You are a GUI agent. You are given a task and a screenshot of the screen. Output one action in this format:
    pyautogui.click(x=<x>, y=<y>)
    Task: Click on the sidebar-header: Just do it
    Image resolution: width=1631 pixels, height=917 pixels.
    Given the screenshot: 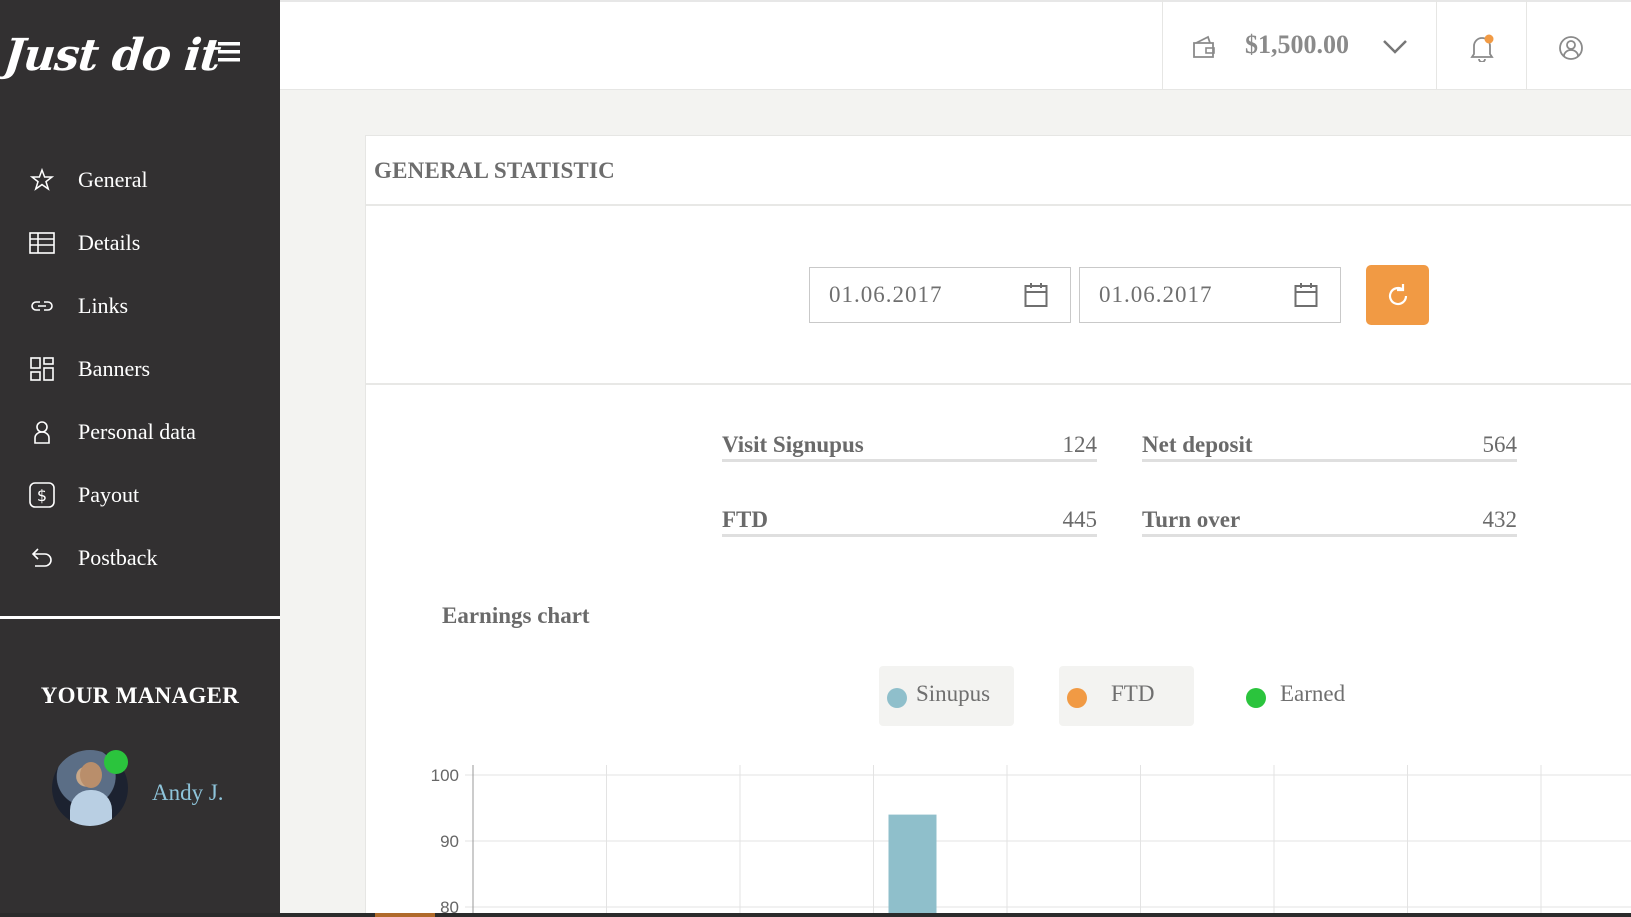 What is the action you would take?
    pyautogui.click(x=140, y=45)
    